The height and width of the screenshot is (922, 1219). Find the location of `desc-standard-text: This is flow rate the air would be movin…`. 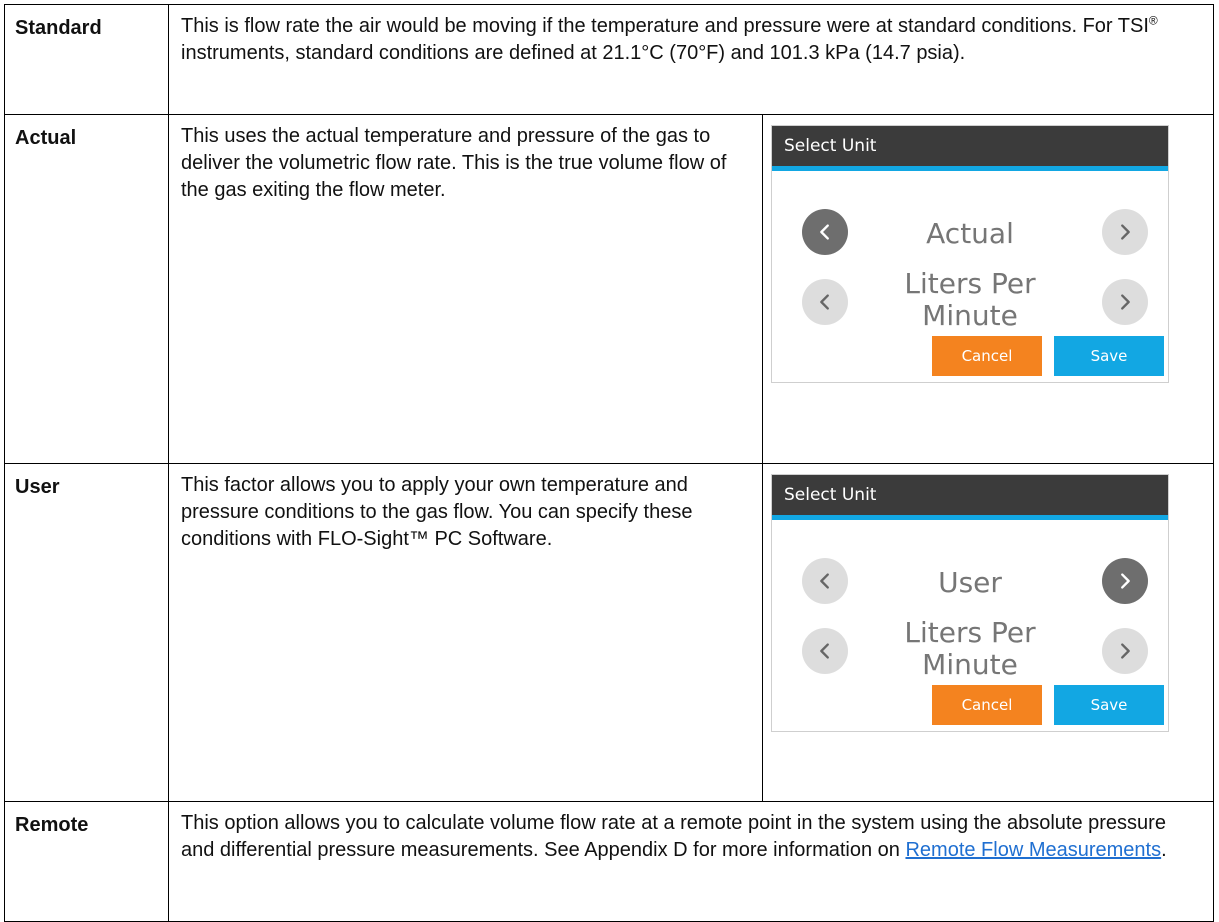

desc-standard-text: This is flow rate the air would be movin… is located at coordinates (665, 26).